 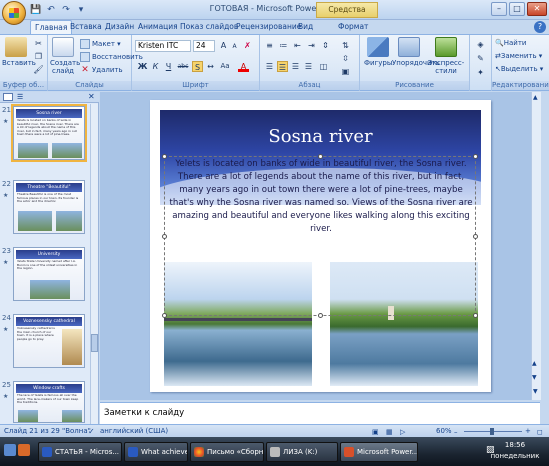 What do you see at coordinates (535, 97) in the screenshot?
I see `scroll-up-icon: ▲` at bounding box center [535, 97].